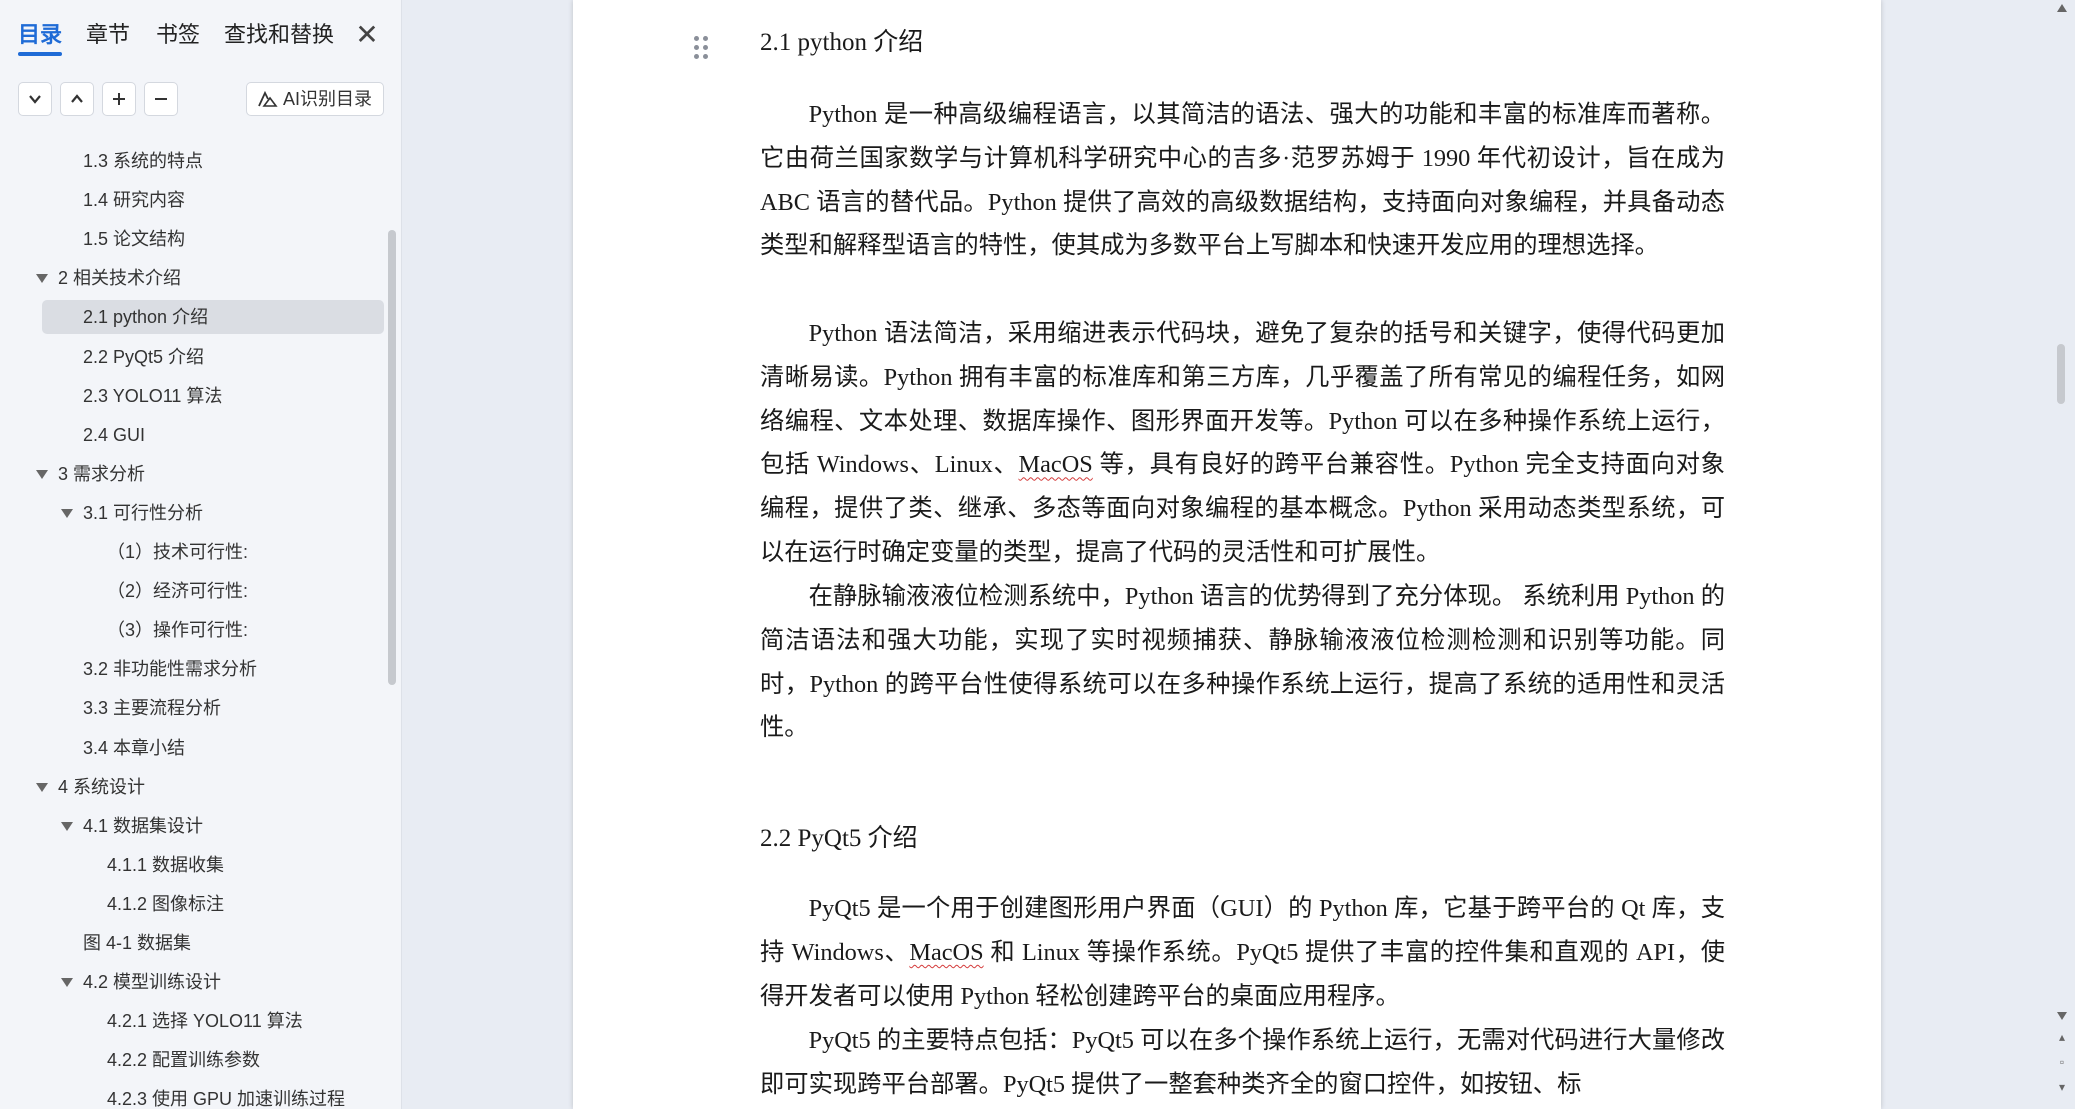 Image resolution: width=2075 pixels, height=1109 pixels. I want to click on toc-item: 3.1 可行性分析, so click(194, 513).